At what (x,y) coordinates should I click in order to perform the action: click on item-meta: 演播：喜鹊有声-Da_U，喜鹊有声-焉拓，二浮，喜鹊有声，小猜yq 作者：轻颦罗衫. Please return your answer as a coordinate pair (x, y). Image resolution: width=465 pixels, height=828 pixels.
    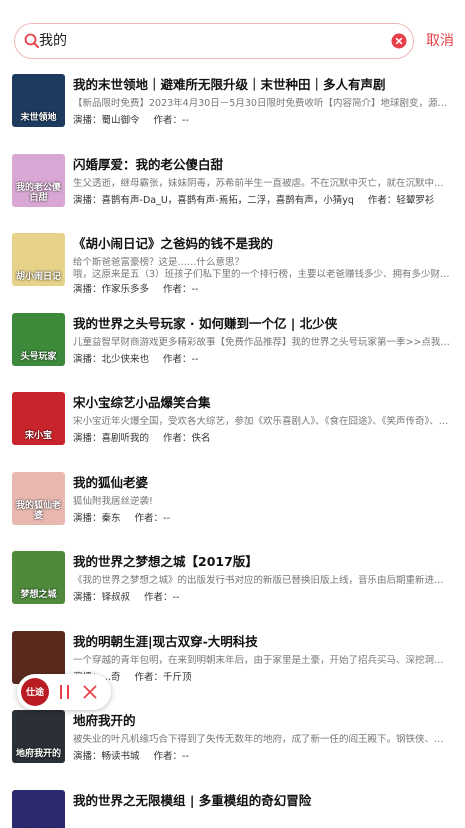
    Looking at the image, I should click on (258, 201).